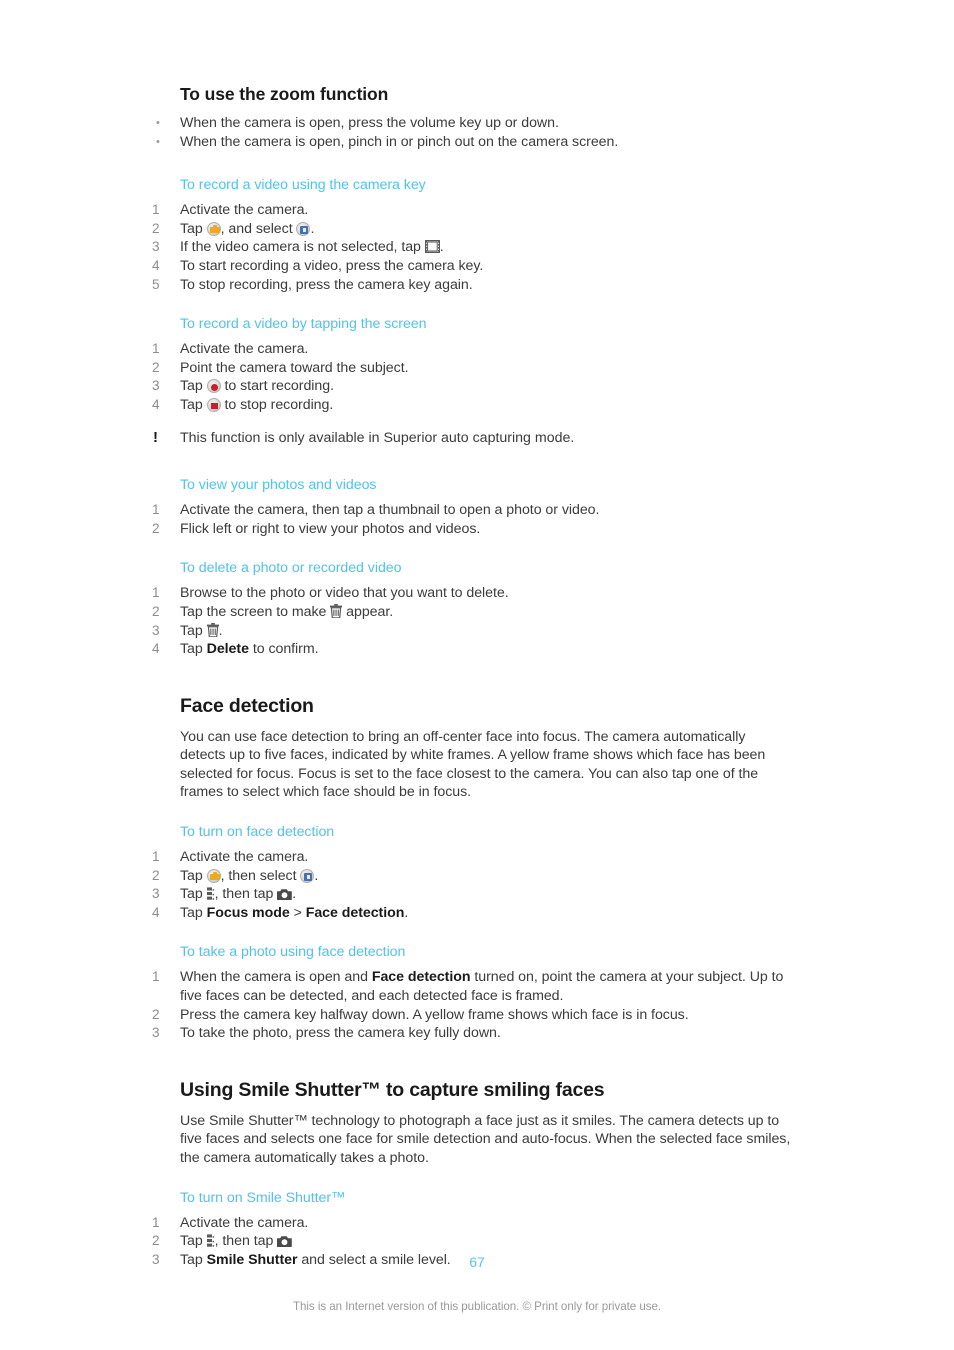 The image size is (954, 1350). I want to click on heading-face-detection: Face detection, so click(247, 705).